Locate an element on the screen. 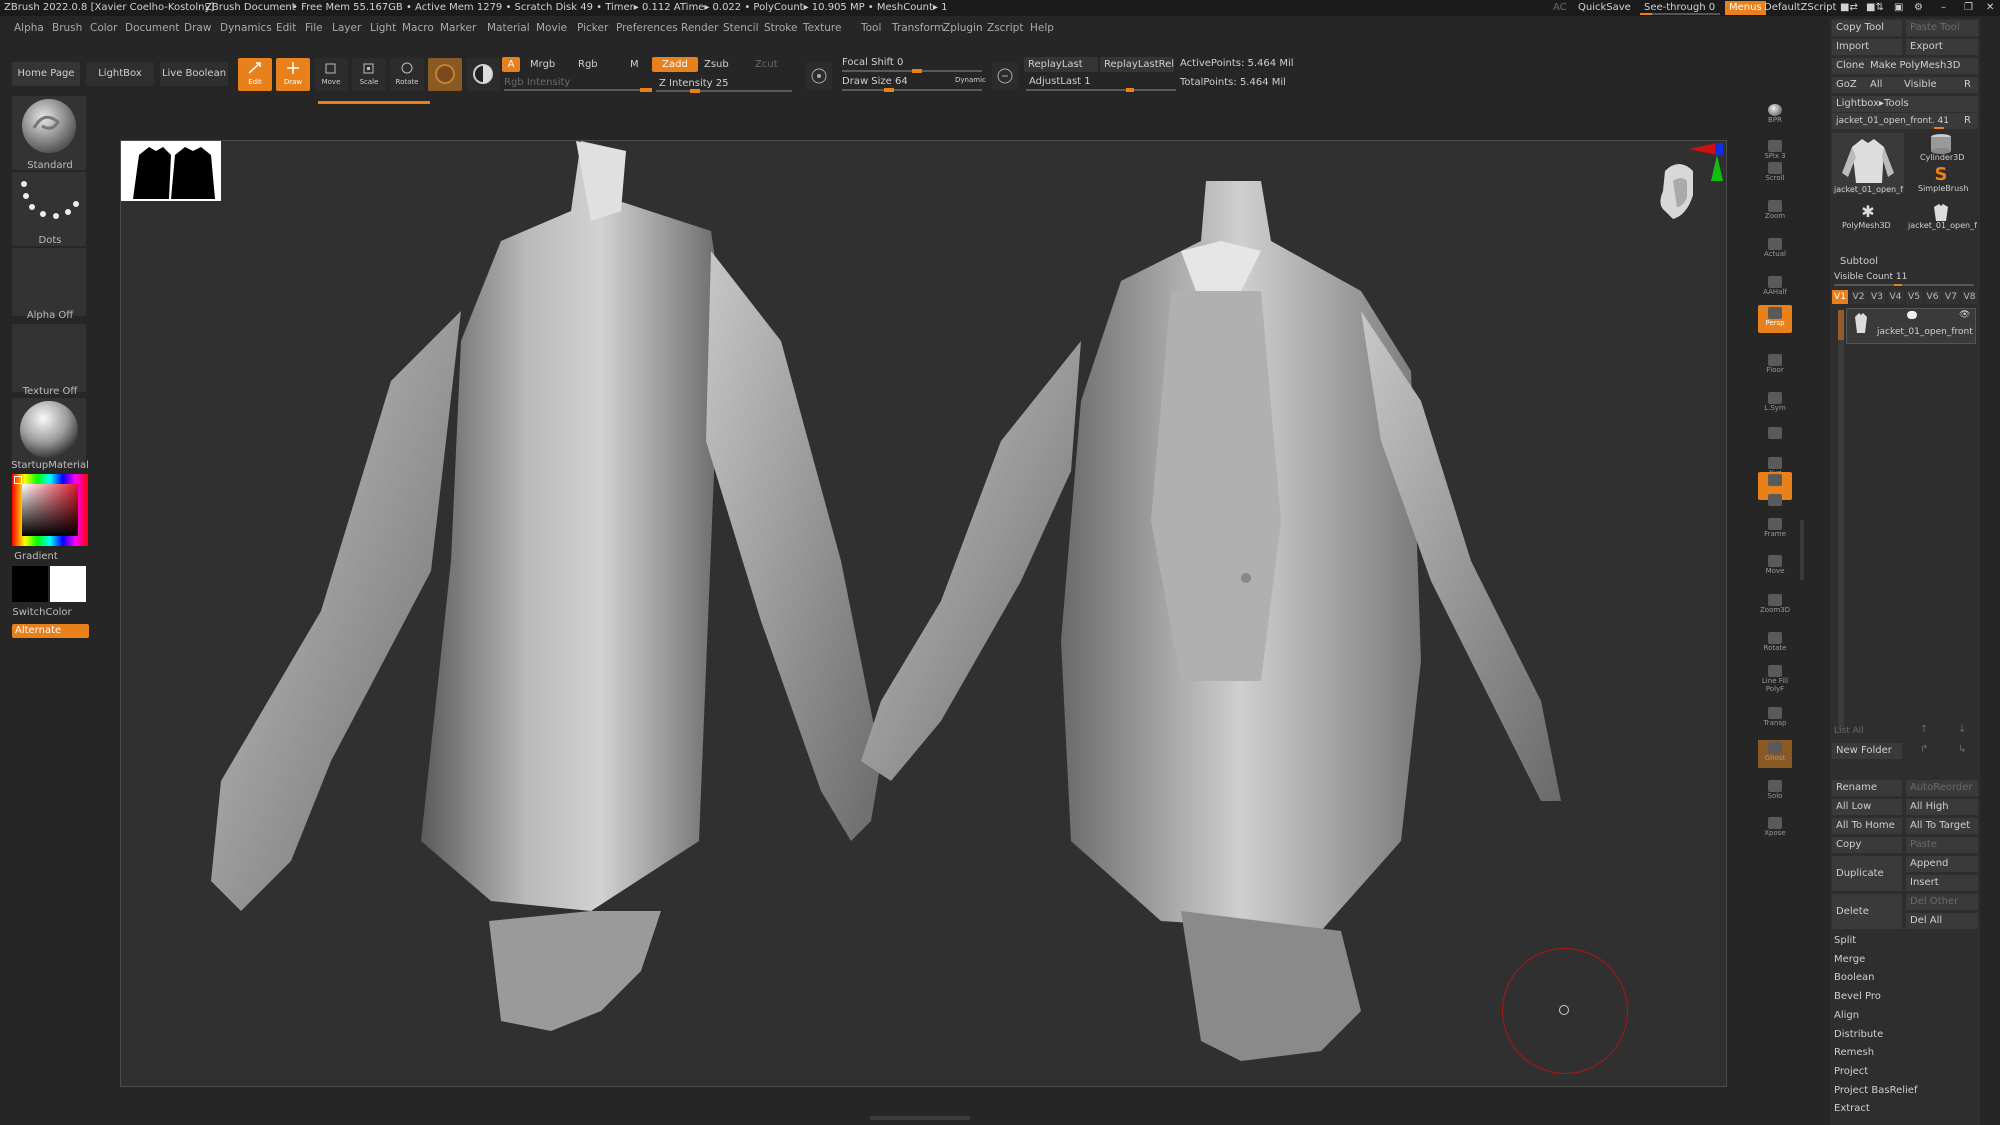  all-low-button: All Low is located at coordinates (1867, 807).